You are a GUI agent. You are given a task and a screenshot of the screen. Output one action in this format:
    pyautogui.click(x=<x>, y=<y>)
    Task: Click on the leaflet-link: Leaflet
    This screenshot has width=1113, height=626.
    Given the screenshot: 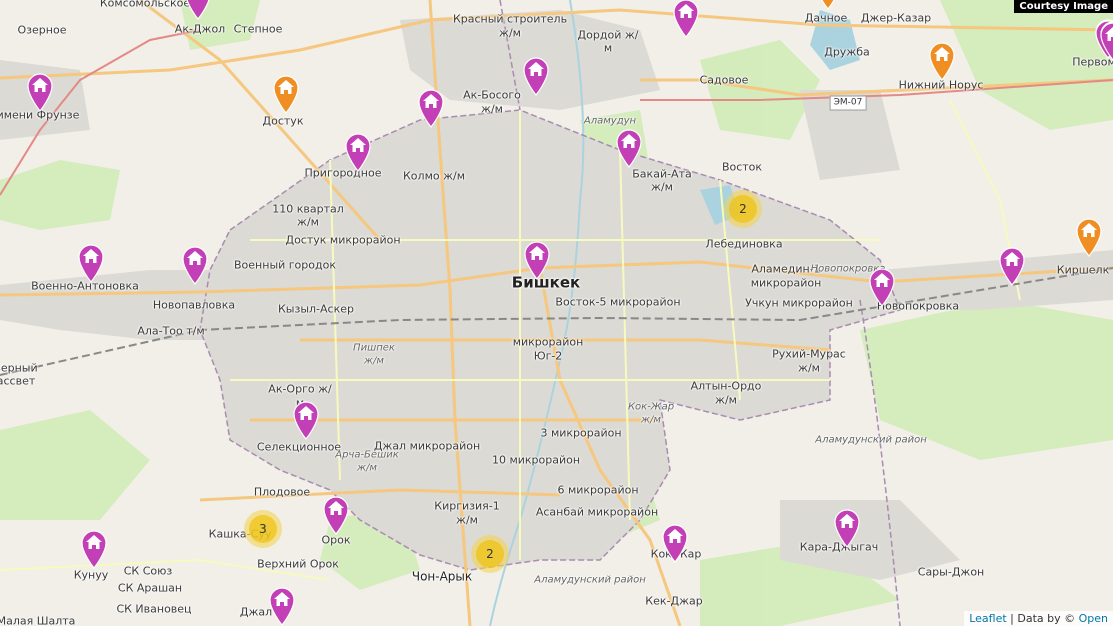 What is the action you would take?
    pyautogui.click(x=987, y=618)
    